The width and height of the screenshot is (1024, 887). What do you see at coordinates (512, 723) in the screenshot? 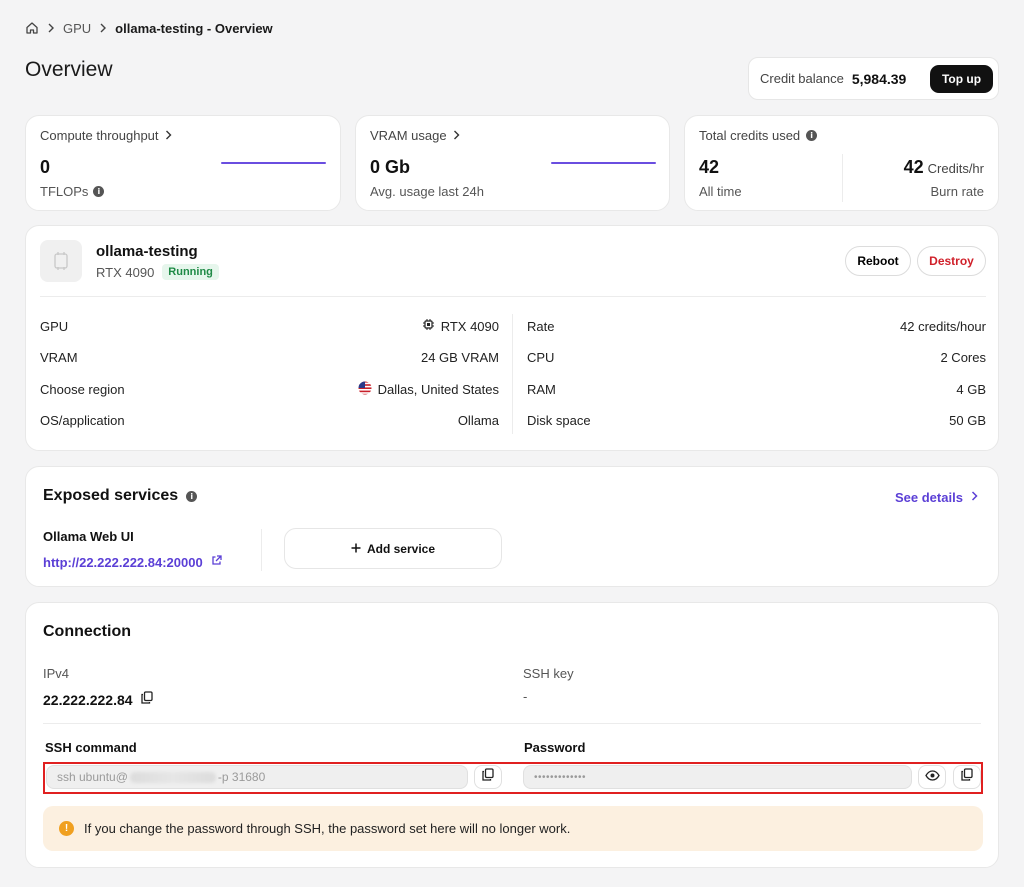
I see `connection-divider` at bounding box center [512, 723].